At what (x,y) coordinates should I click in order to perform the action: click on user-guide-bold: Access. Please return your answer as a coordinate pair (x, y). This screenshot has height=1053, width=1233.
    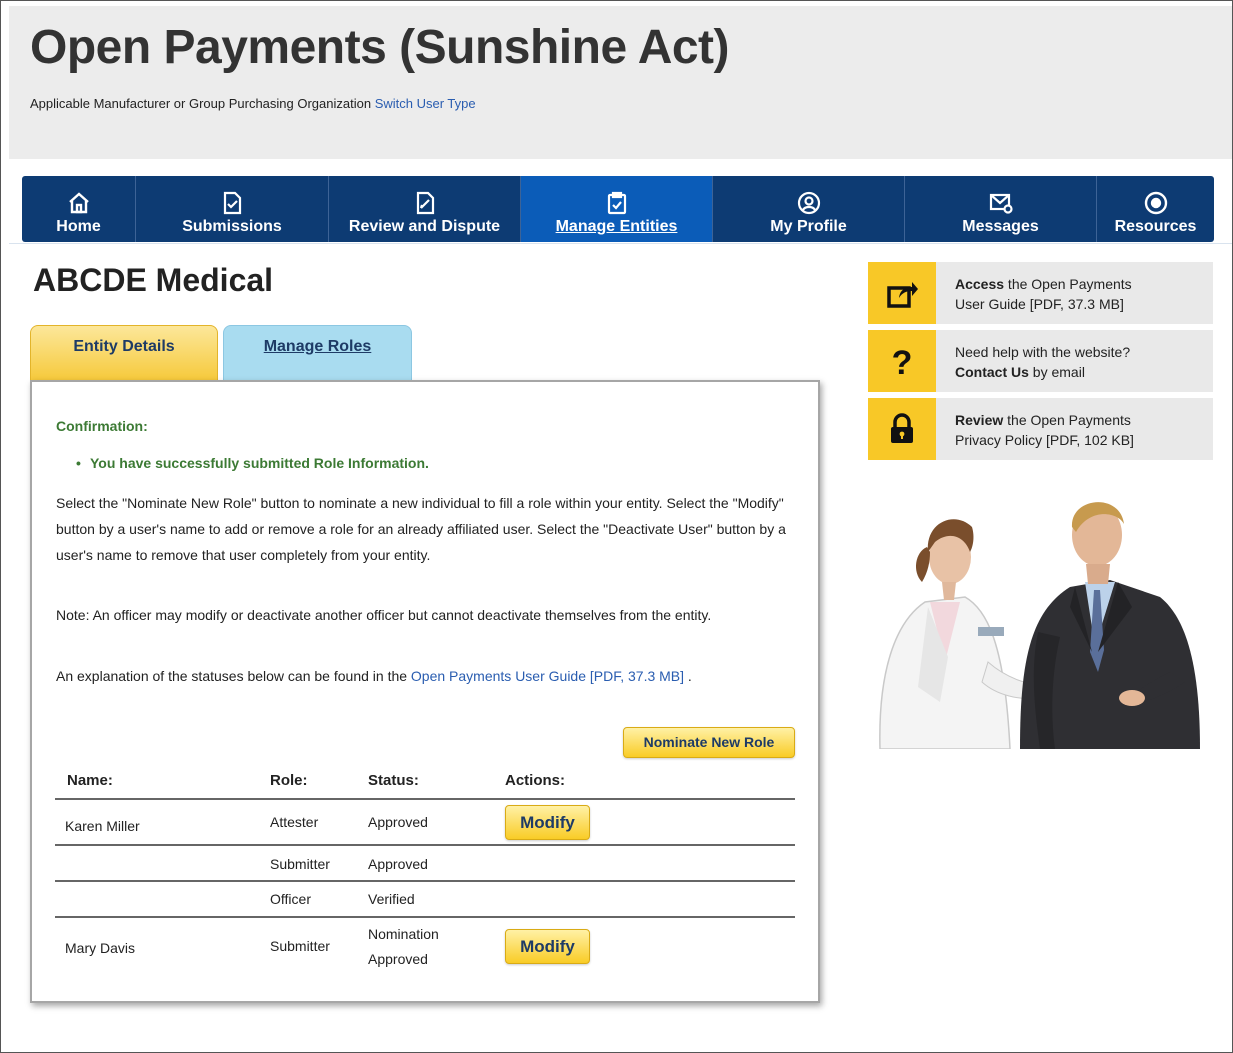
    Looking at the image, I should click on (980, 284).